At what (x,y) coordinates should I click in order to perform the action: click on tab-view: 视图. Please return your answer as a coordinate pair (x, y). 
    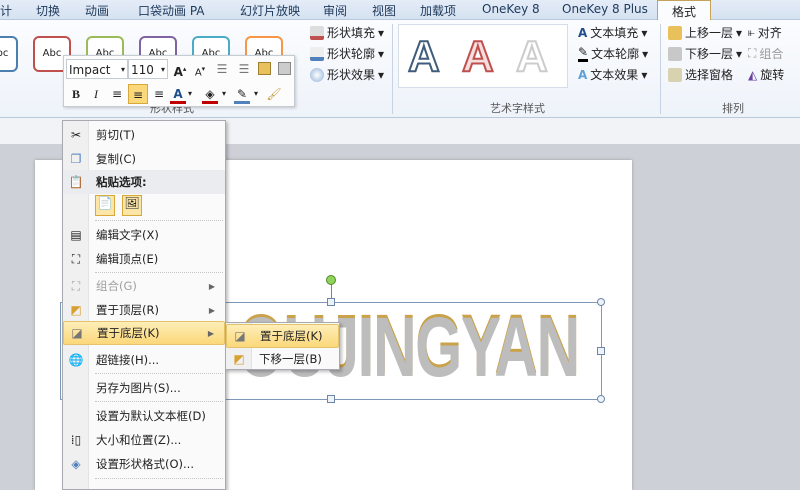
    Looking at the image, I should click on (384, 10).